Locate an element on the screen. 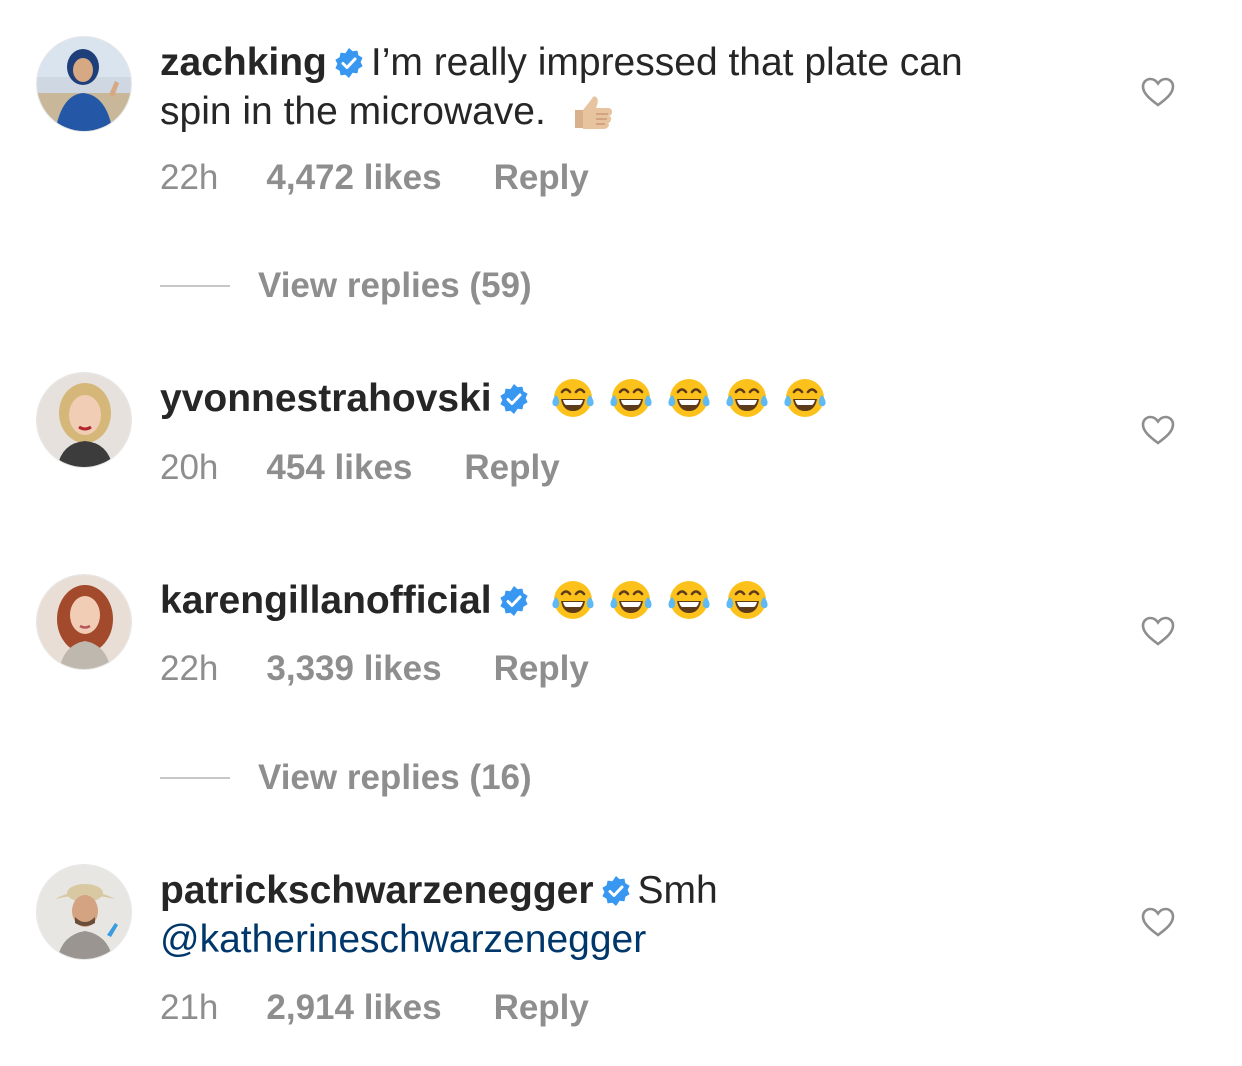 This screenshot has width=1242, height=1066. comment-text: I’m really impressed that plate can is located at coordinates (666, 62).